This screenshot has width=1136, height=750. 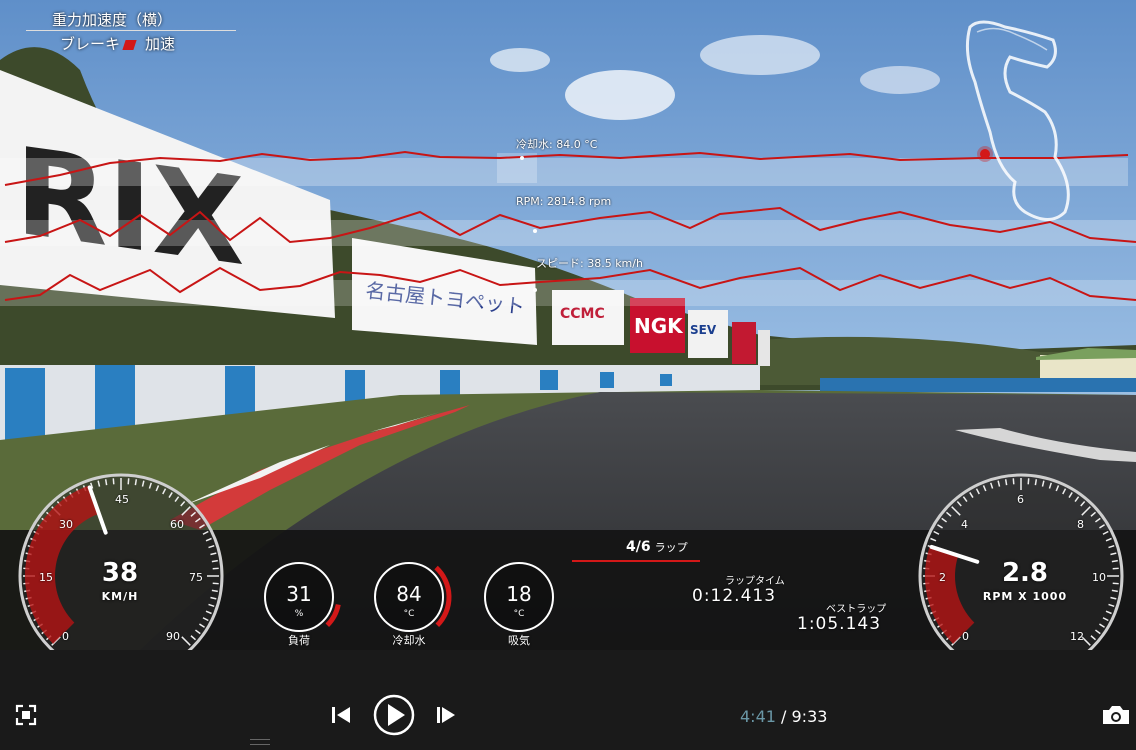 I want to click on lap-count: 4/6, so click(x=638, y=547).